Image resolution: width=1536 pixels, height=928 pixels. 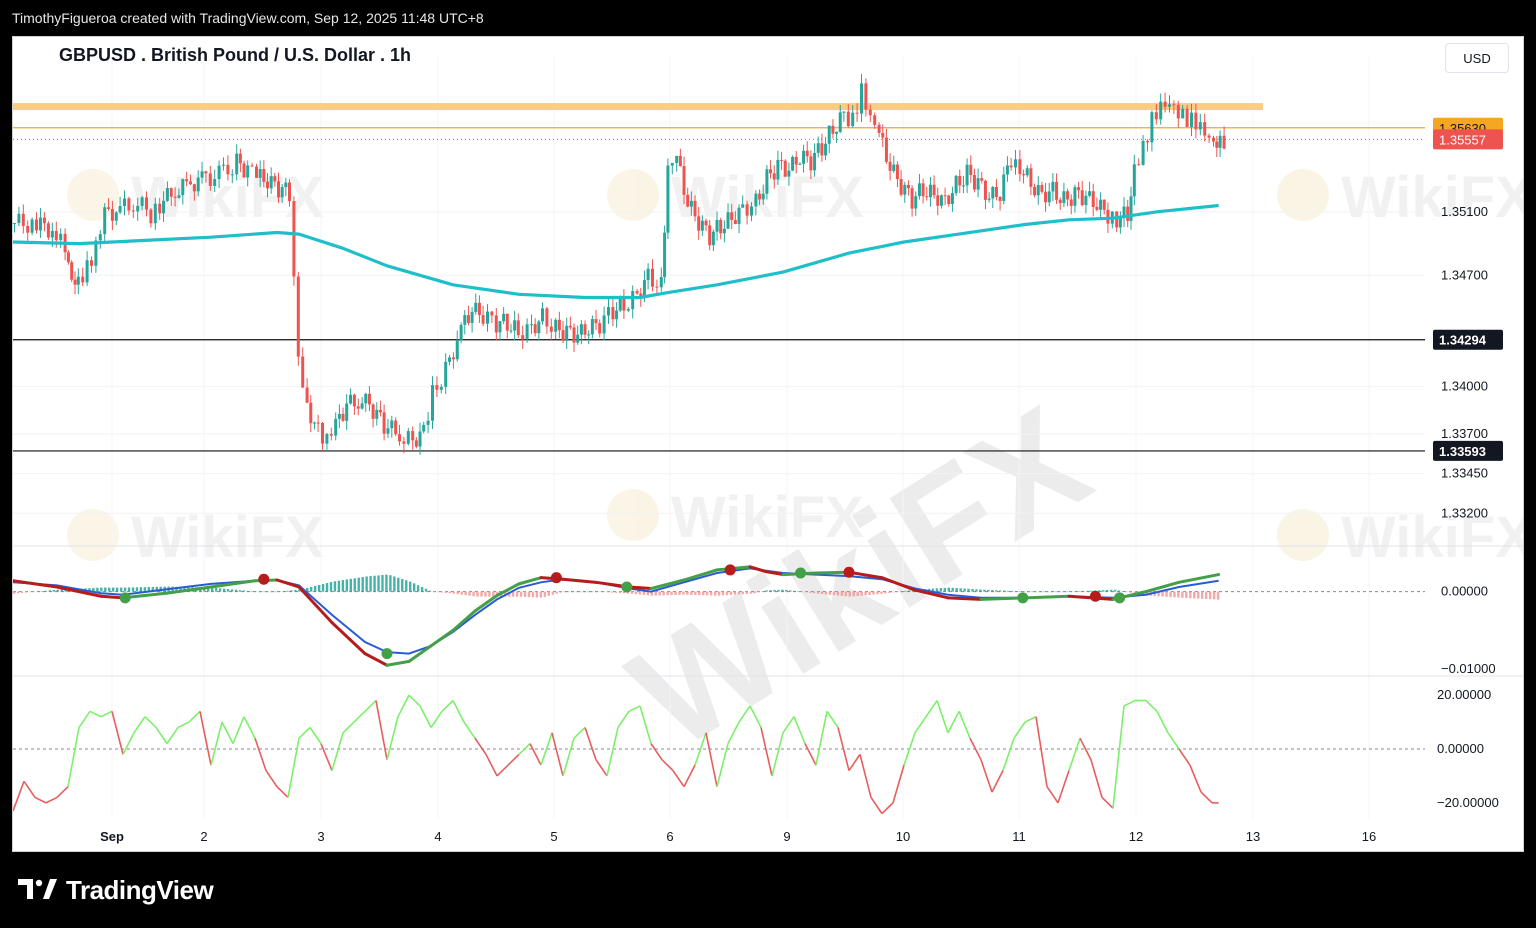 I want to click on tradingview-logo-icon, so click(x=38, y=890).